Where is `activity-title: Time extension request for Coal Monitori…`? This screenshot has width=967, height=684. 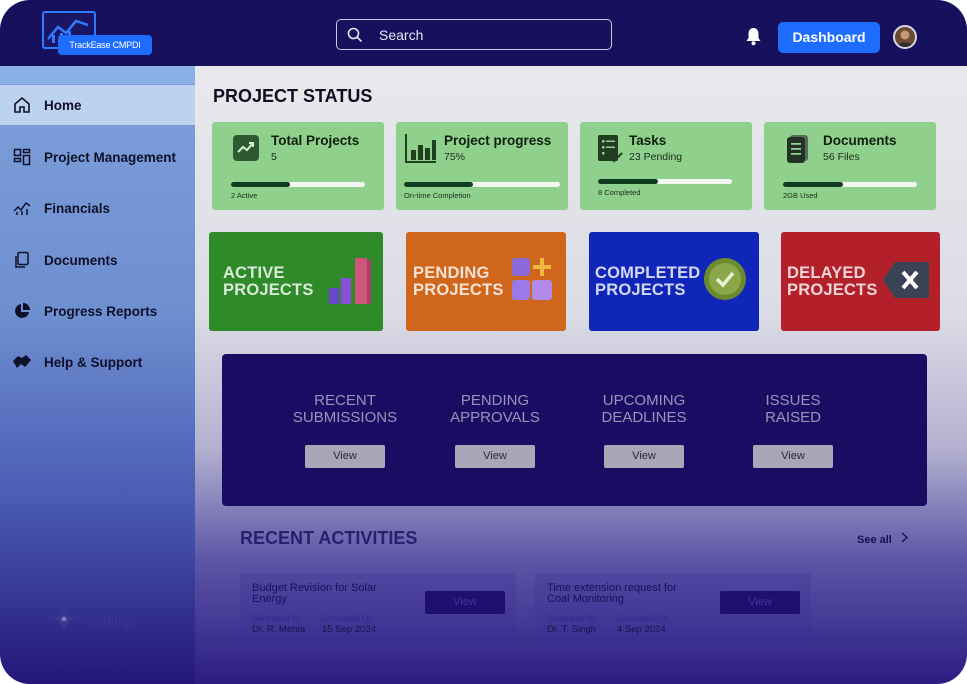
activity-title: Time extension request for Coal Monitori… is located at coordinates (612, 593).